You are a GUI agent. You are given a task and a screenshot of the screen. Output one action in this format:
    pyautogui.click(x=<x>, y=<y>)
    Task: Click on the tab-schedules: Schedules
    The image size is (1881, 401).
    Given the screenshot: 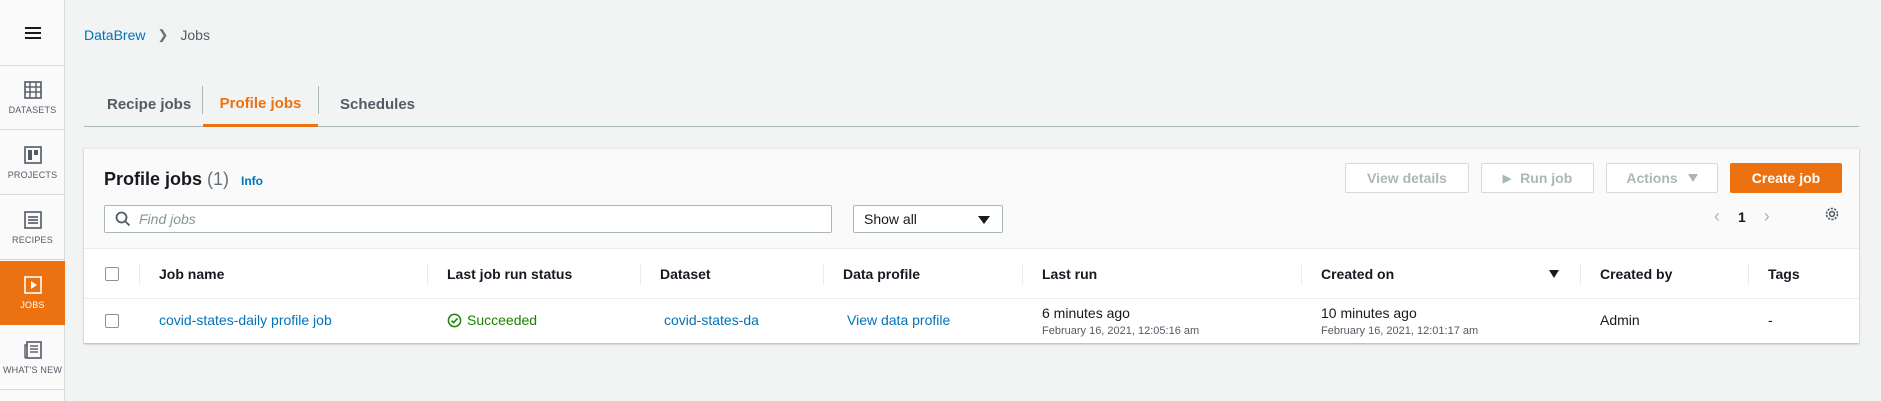 What is the action you would take?
    pyautogui.click(x=377, y=104)
    